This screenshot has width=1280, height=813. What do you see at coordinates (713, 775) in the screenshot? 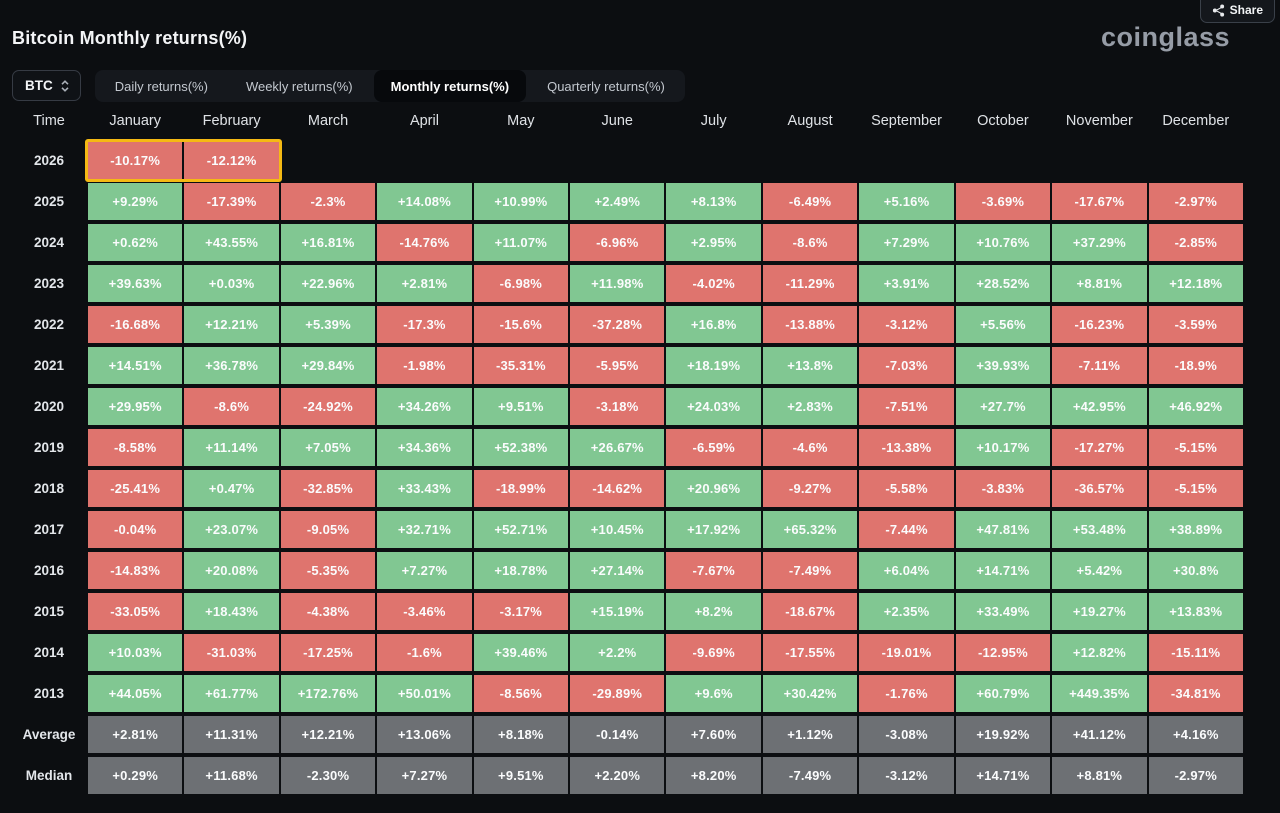
I see `return-cell: +8.20%` at bounding box center [713, 775].